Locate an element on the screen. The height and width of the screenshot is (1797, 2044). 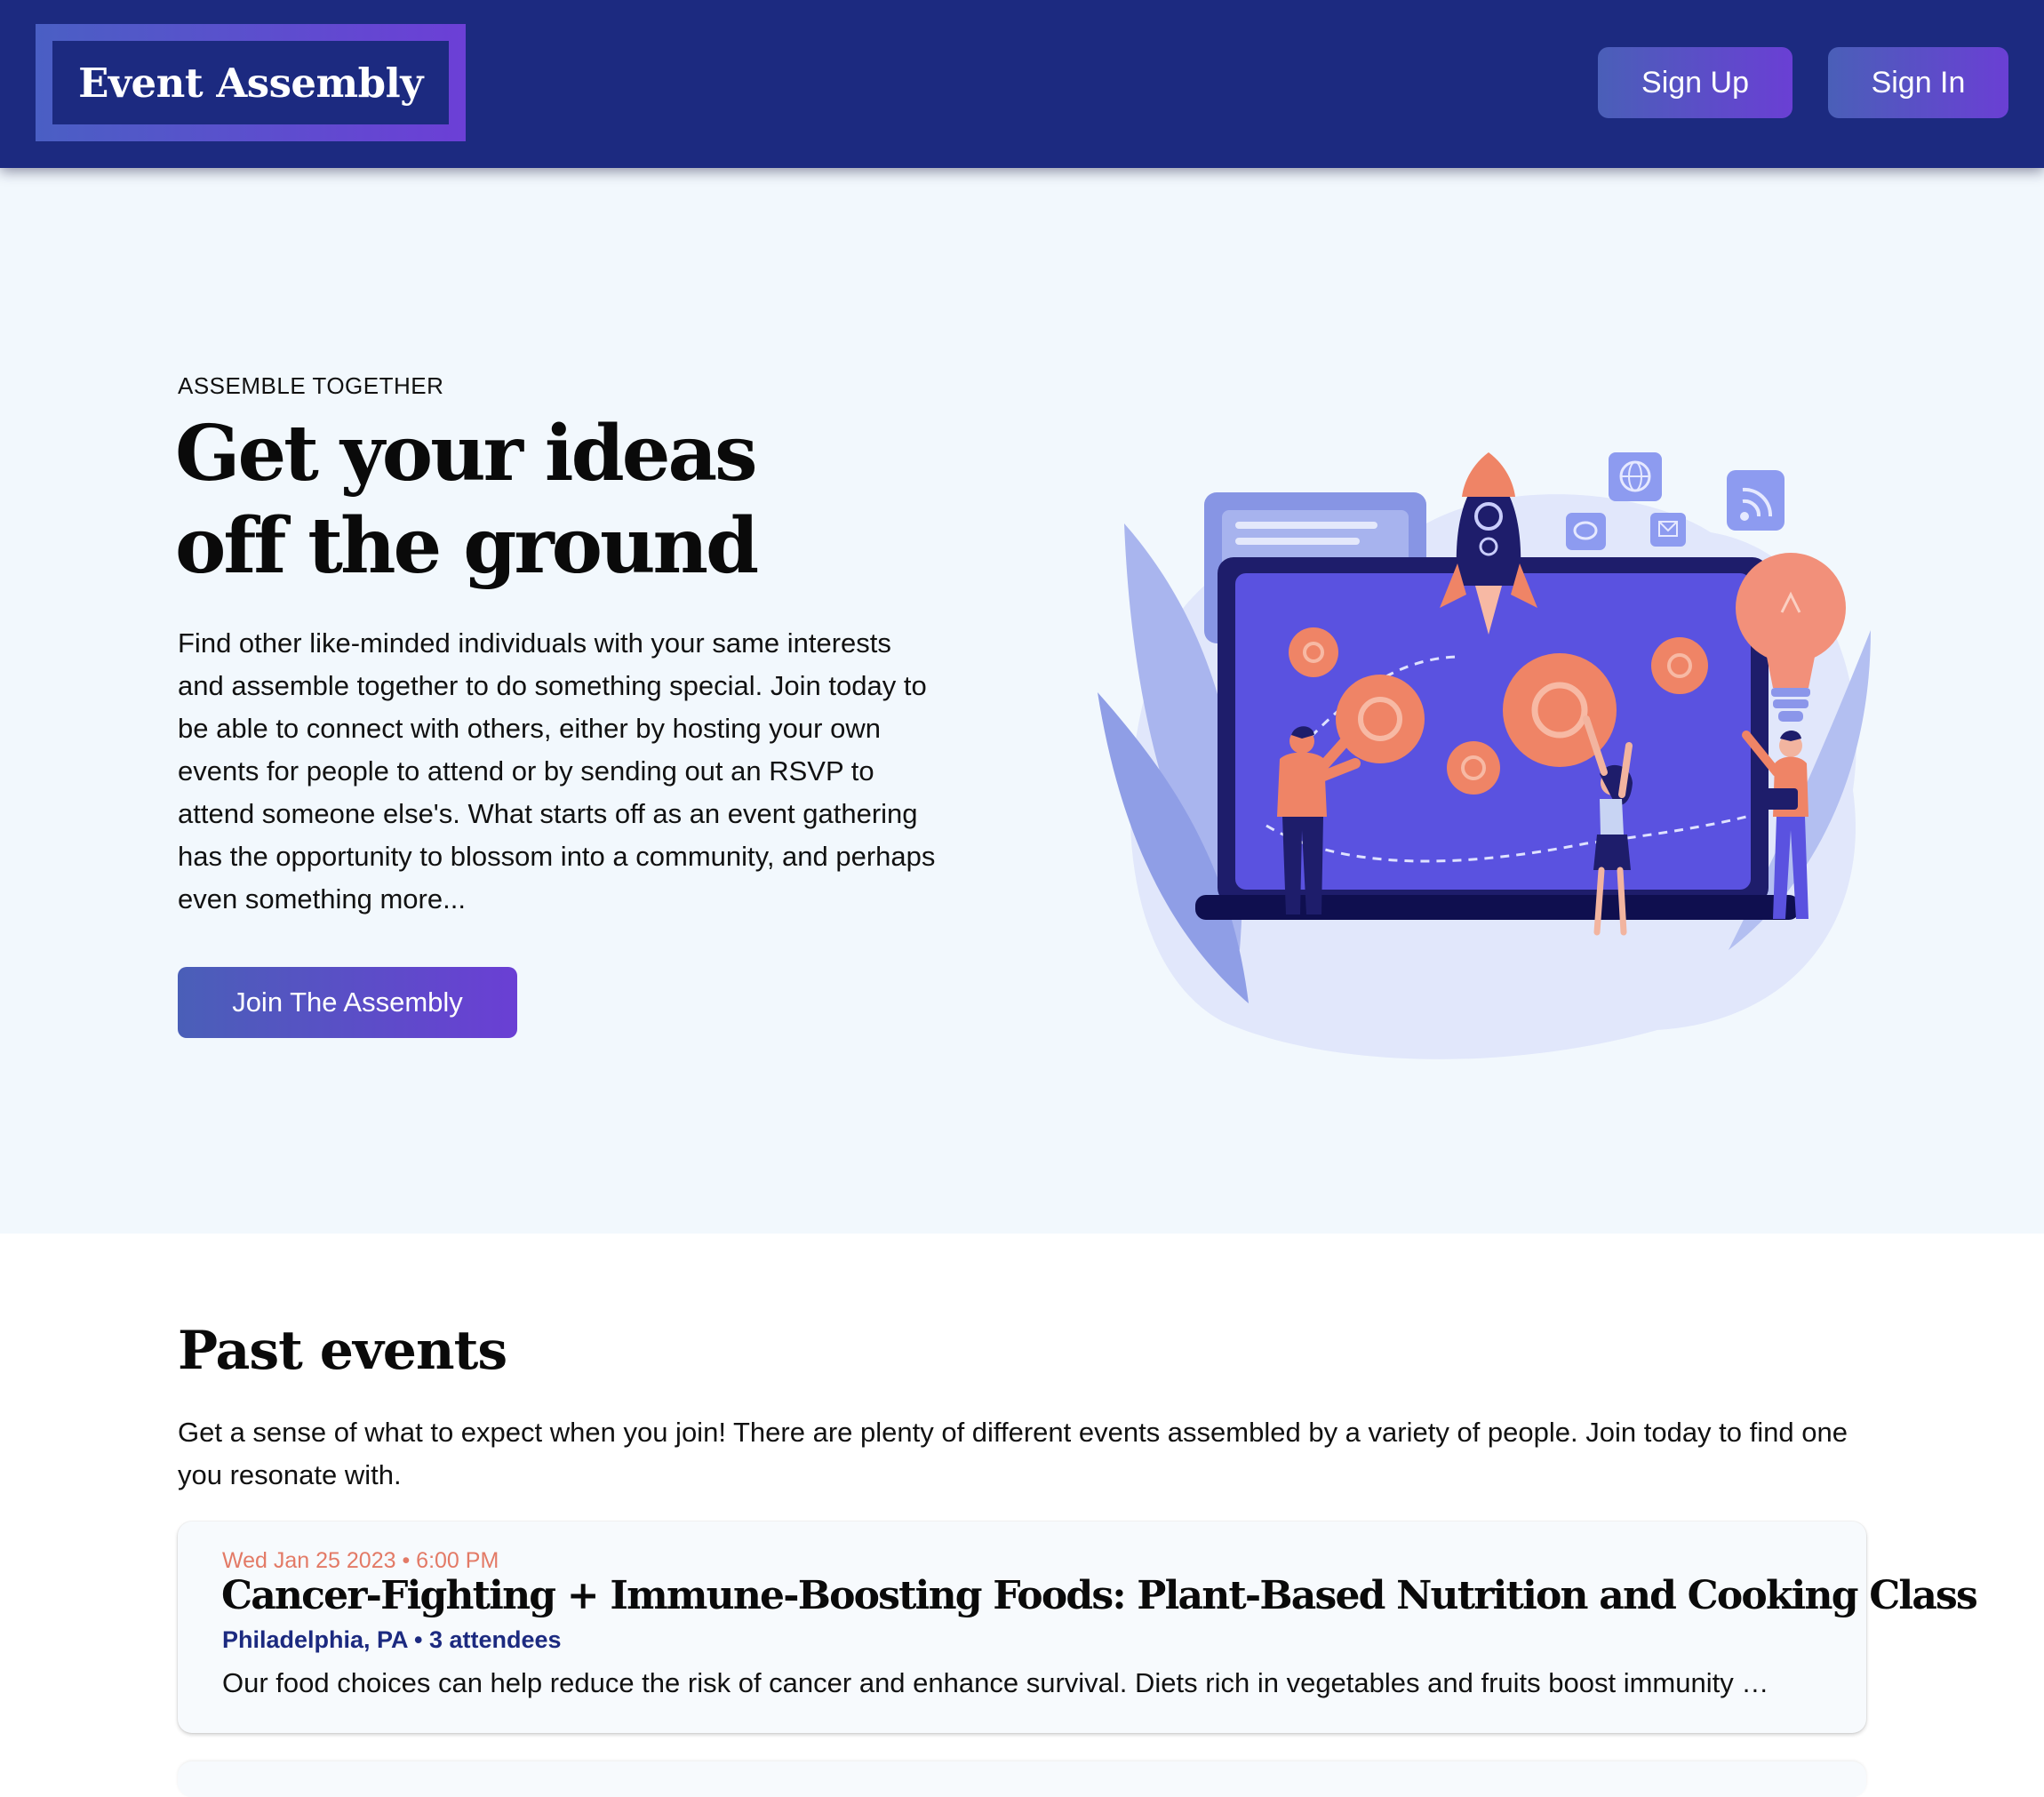
mail-icon is located at coordinates (1668, 530).